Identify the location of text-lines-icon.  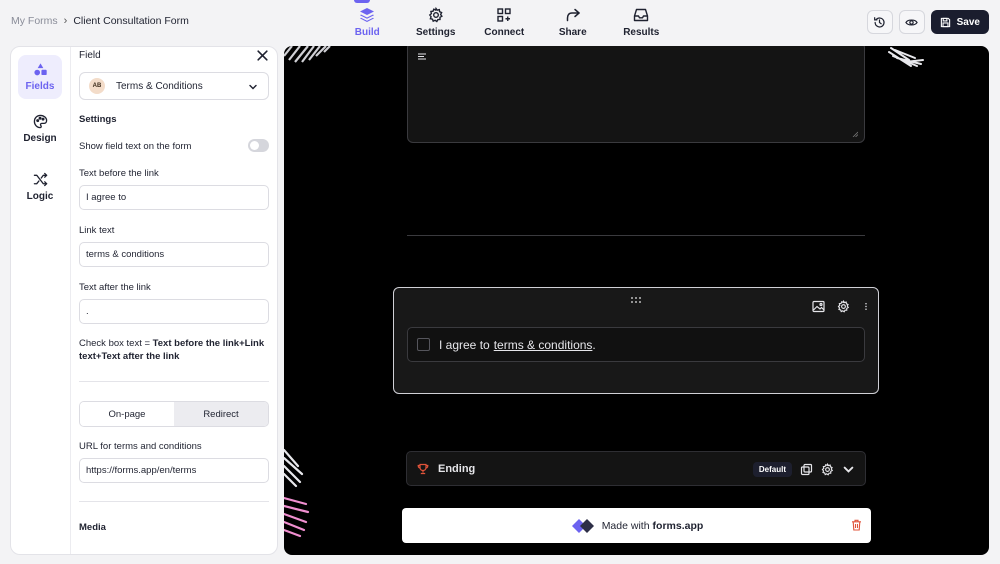
(422, 56).